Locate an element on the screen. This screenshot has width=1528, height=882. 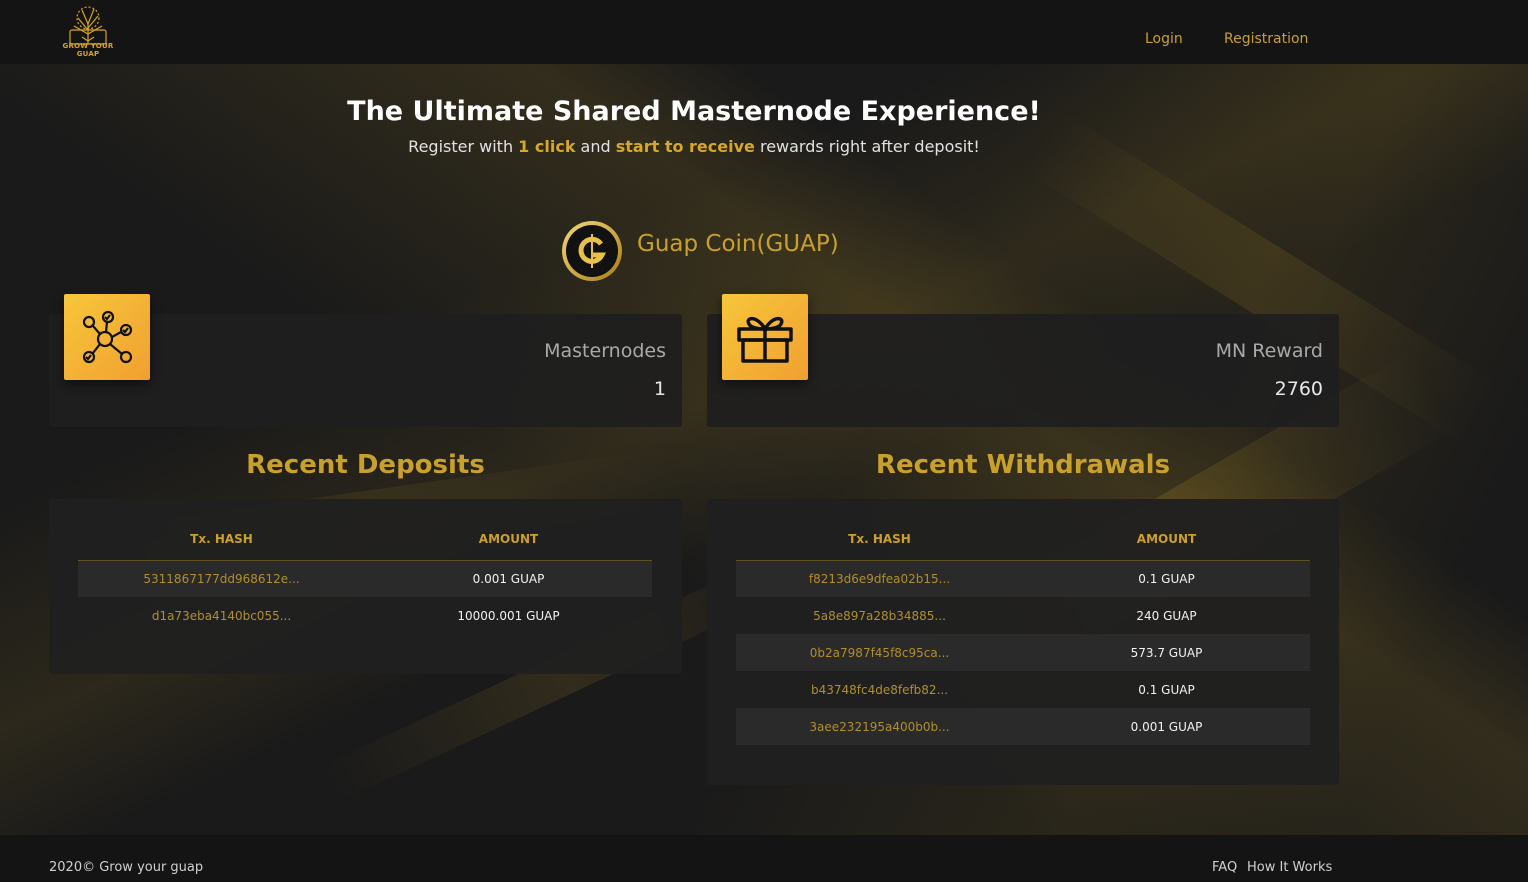
guap-coin-logo-icon is located at coordinates (592, 251).